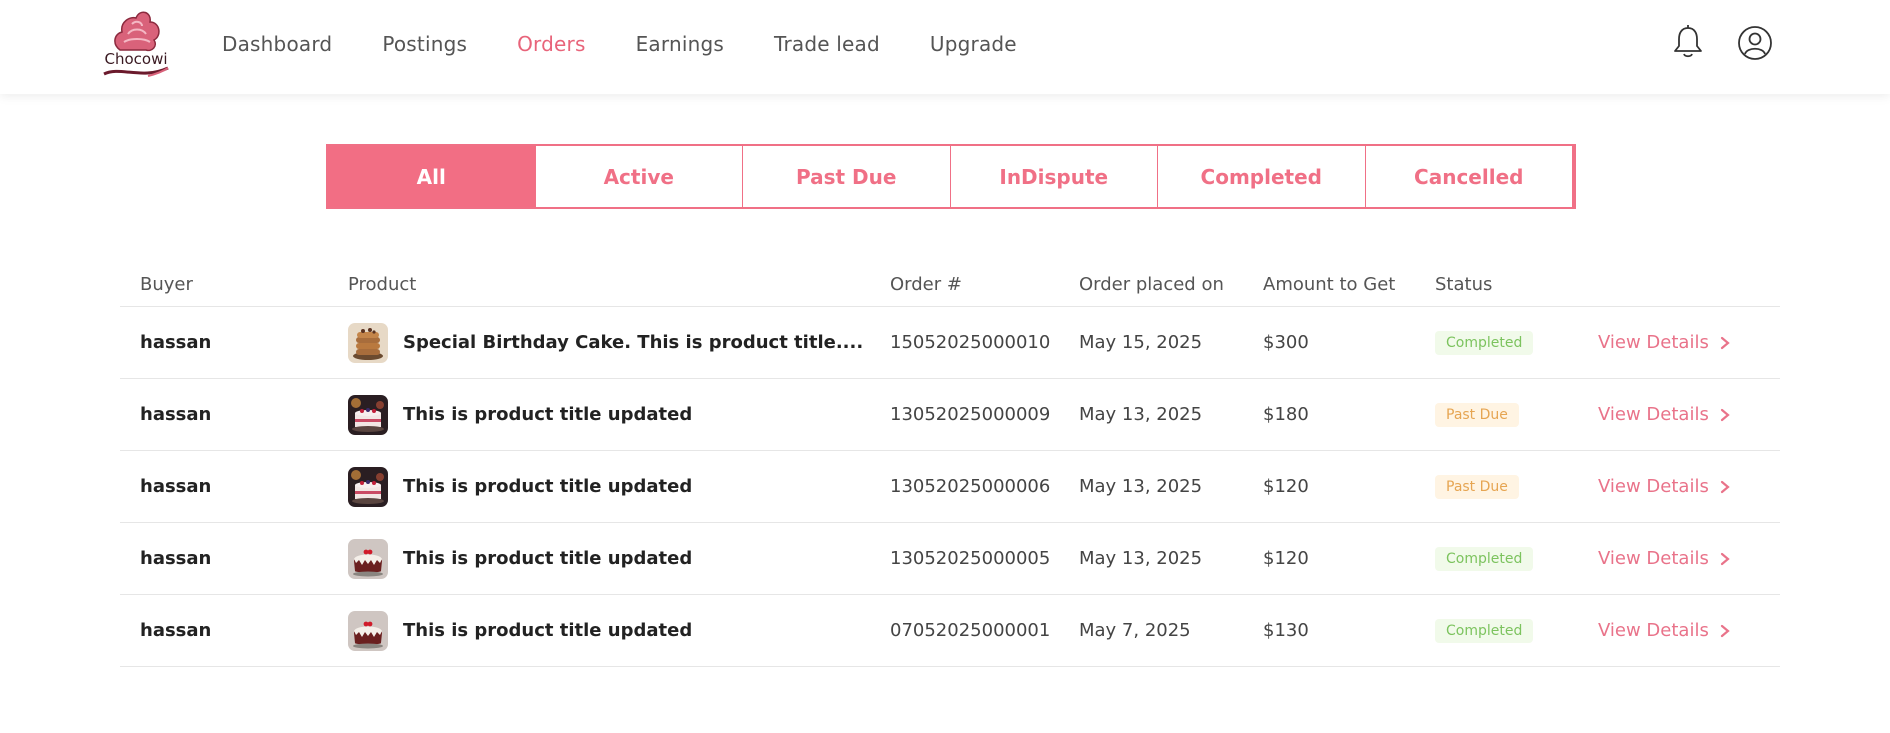 The image size is (1890, 733). I want to click on nav-upgrade: Upgrade, so click(973, 44).